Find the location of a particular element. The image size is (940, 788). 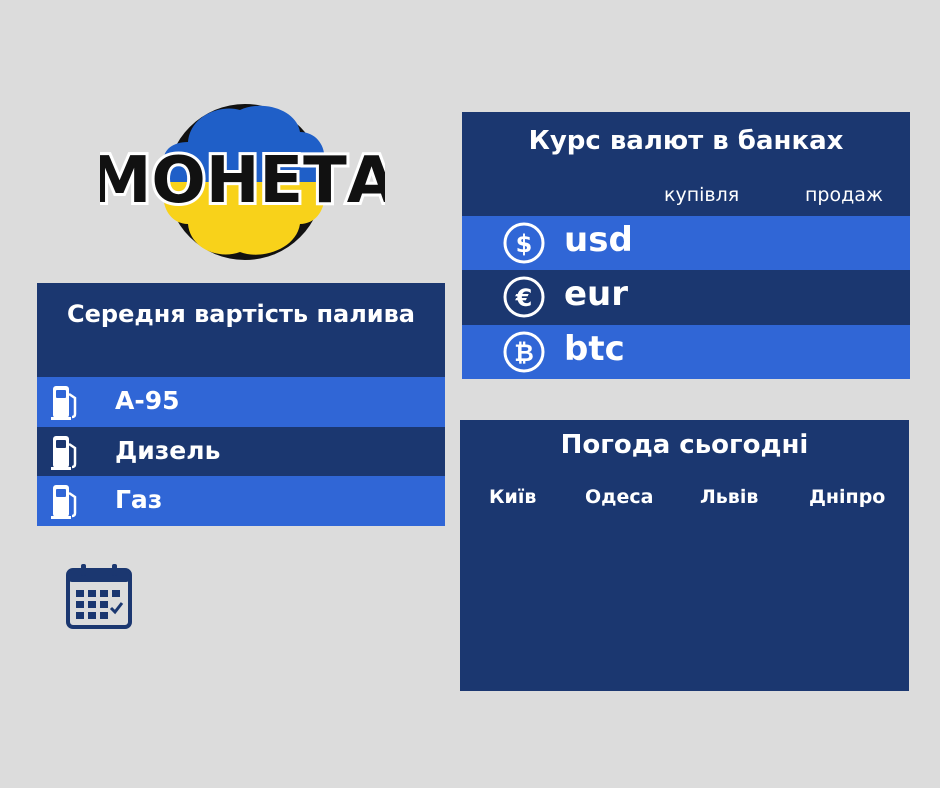

moneta-logo: МОНЕТА is located at coordinates (242, 182).